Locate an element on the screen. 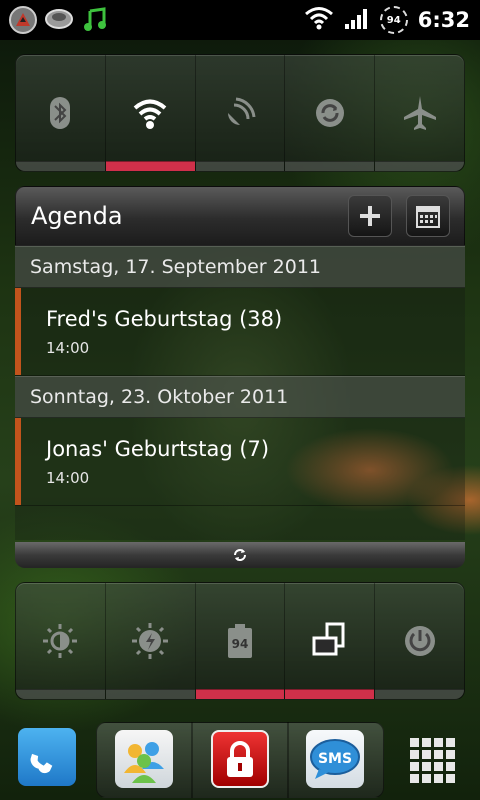 The width and height of the screenshot is (480, 800). agenda-header: Agenda is located at coordinates (240, 216).